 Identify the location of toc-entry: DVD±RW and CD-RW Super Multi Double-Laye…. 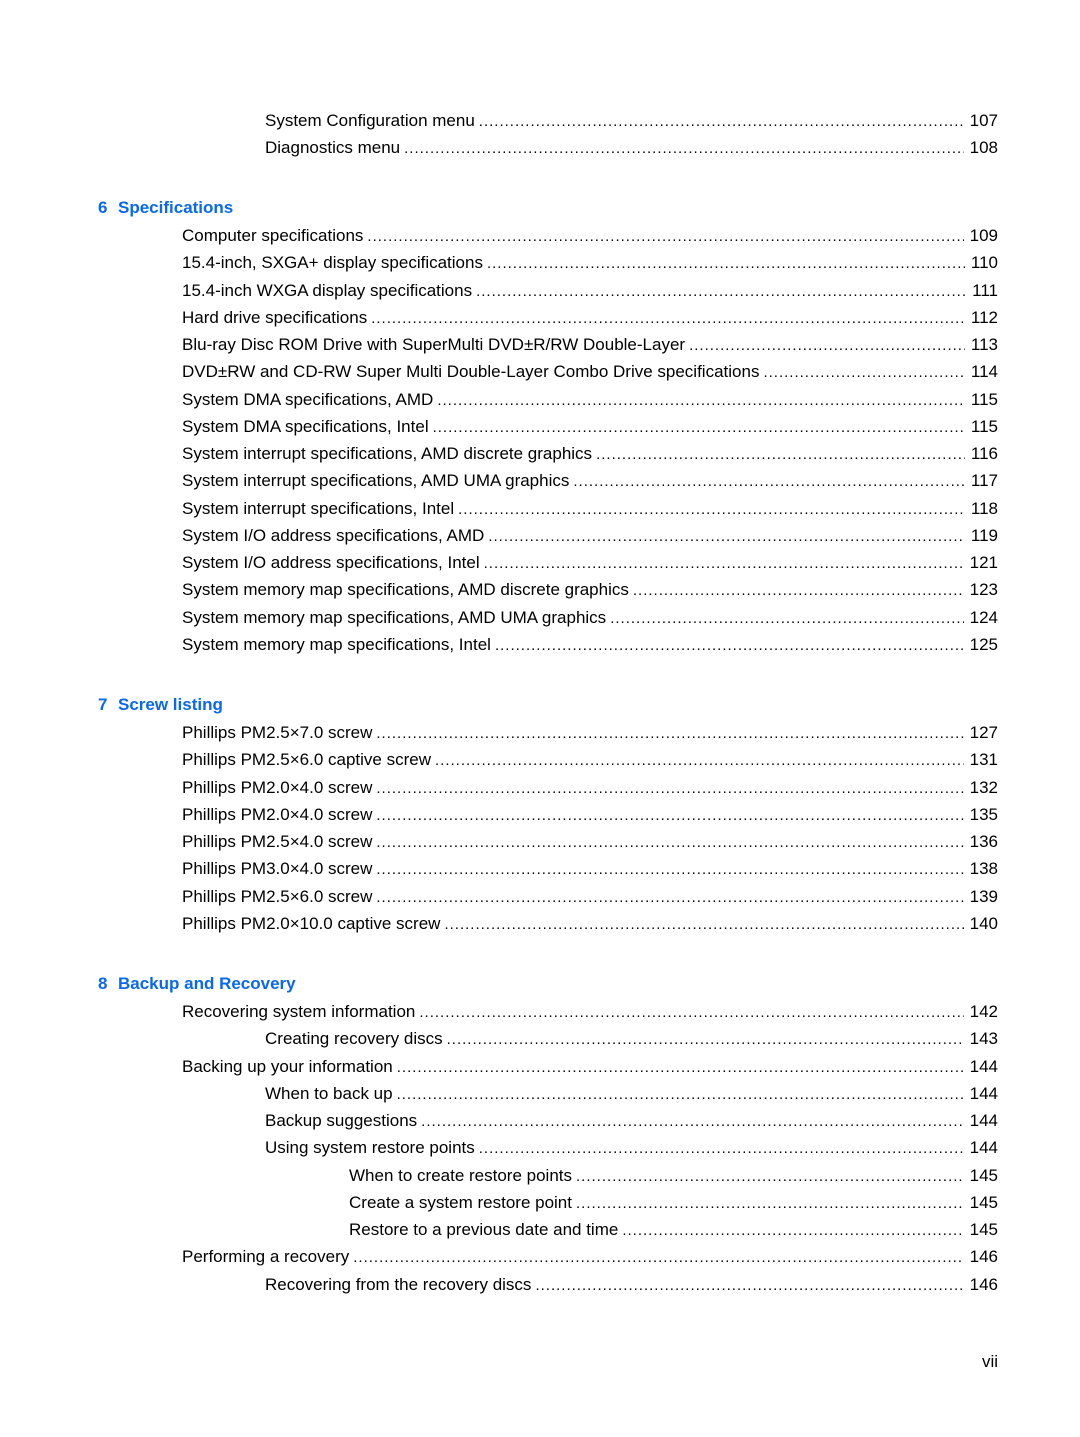
(590, 371).